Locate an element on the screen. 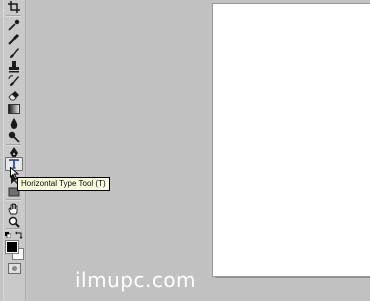 The height and width of the screenshot is (301, 370). healing-brush-tool-icon is located at coordinates (14, 39).